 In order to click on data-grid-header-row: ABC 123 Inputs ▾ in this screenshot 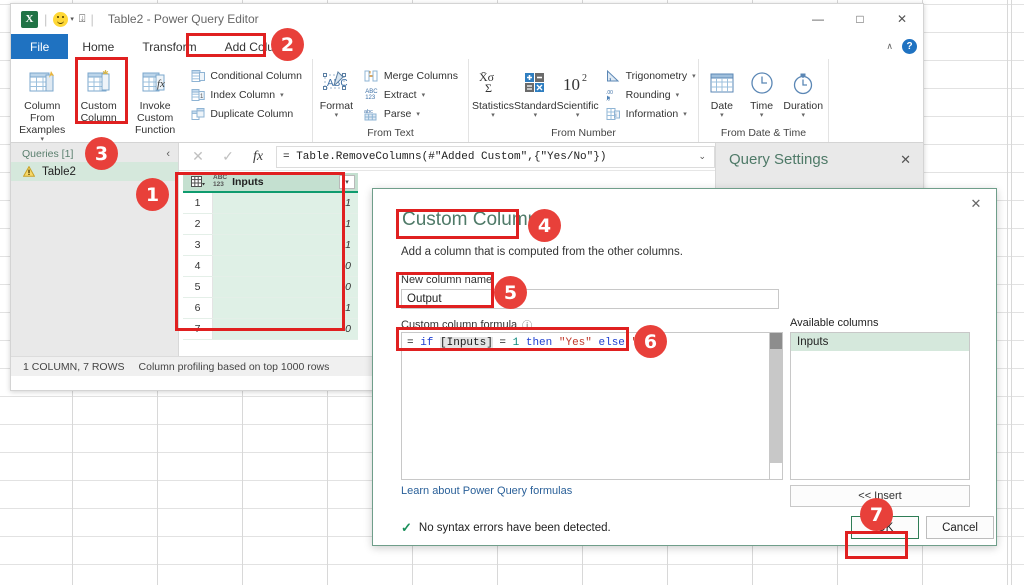, I will do `click(270, 183)`.